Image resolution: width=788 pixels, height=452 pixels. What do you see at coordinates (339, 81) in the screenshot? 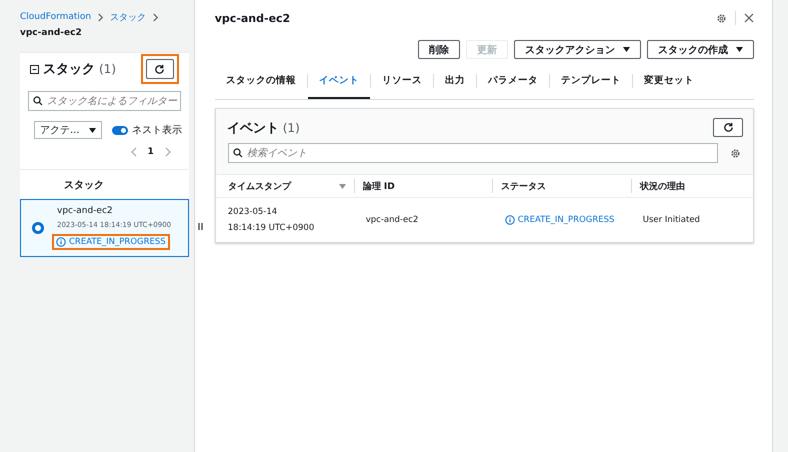
I see `tab: イベント` at bounding box center [339, 81].